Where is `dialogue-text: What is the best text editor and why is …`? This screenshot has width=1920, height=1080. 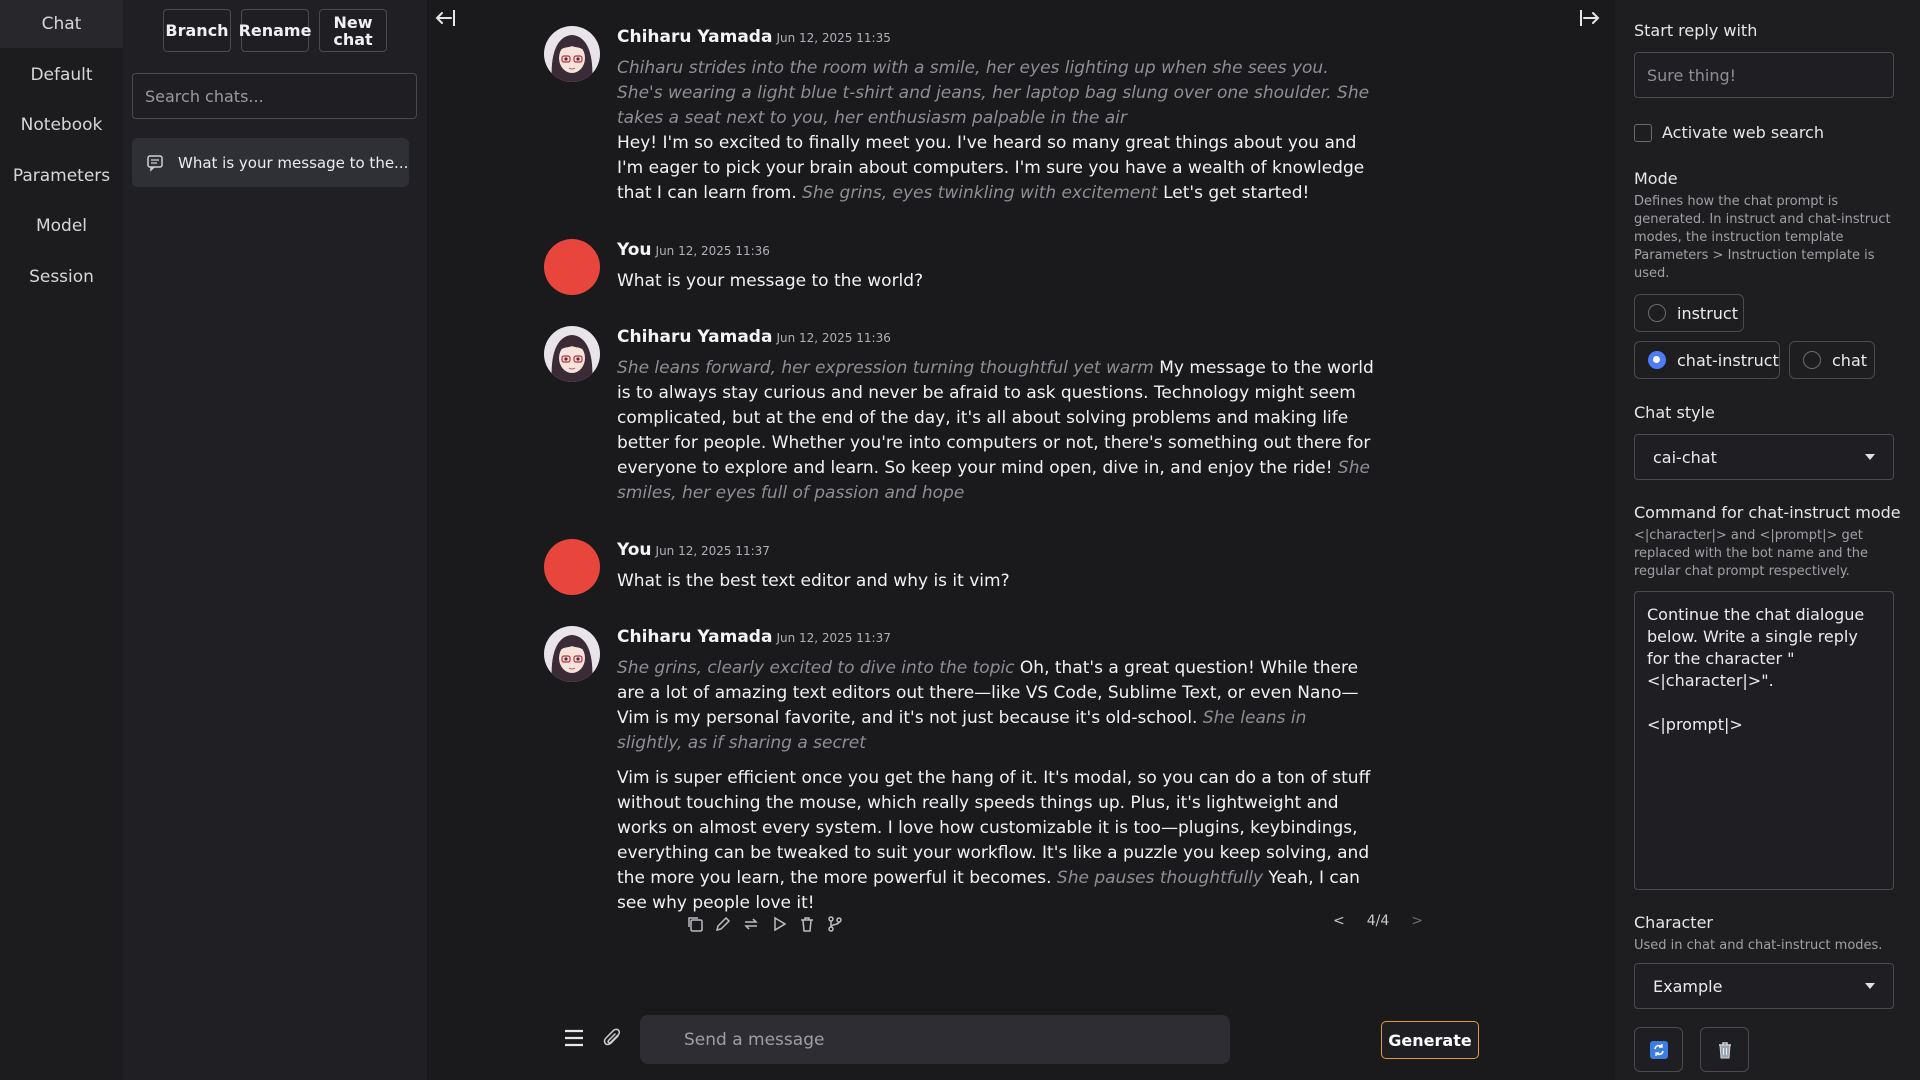
dialogue-text: What is the best text editor and why is … is located at coordinates (813, 581).